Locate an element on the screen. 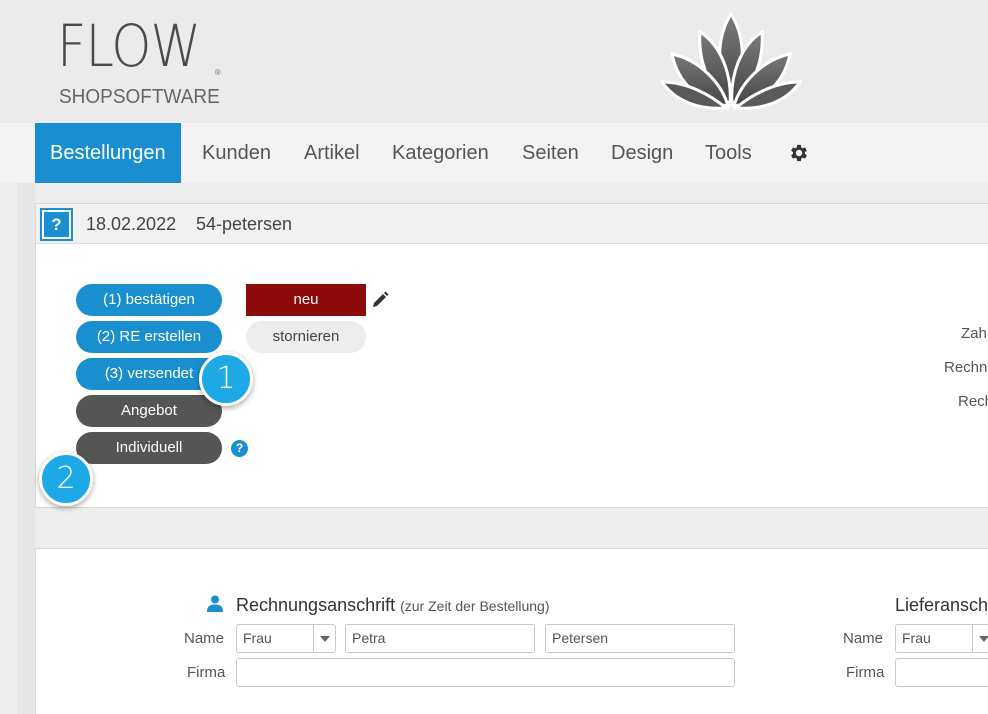 The width and height of the screenshot is (988, 714). nav-item-design: Design is located at coordinates (642, 153).